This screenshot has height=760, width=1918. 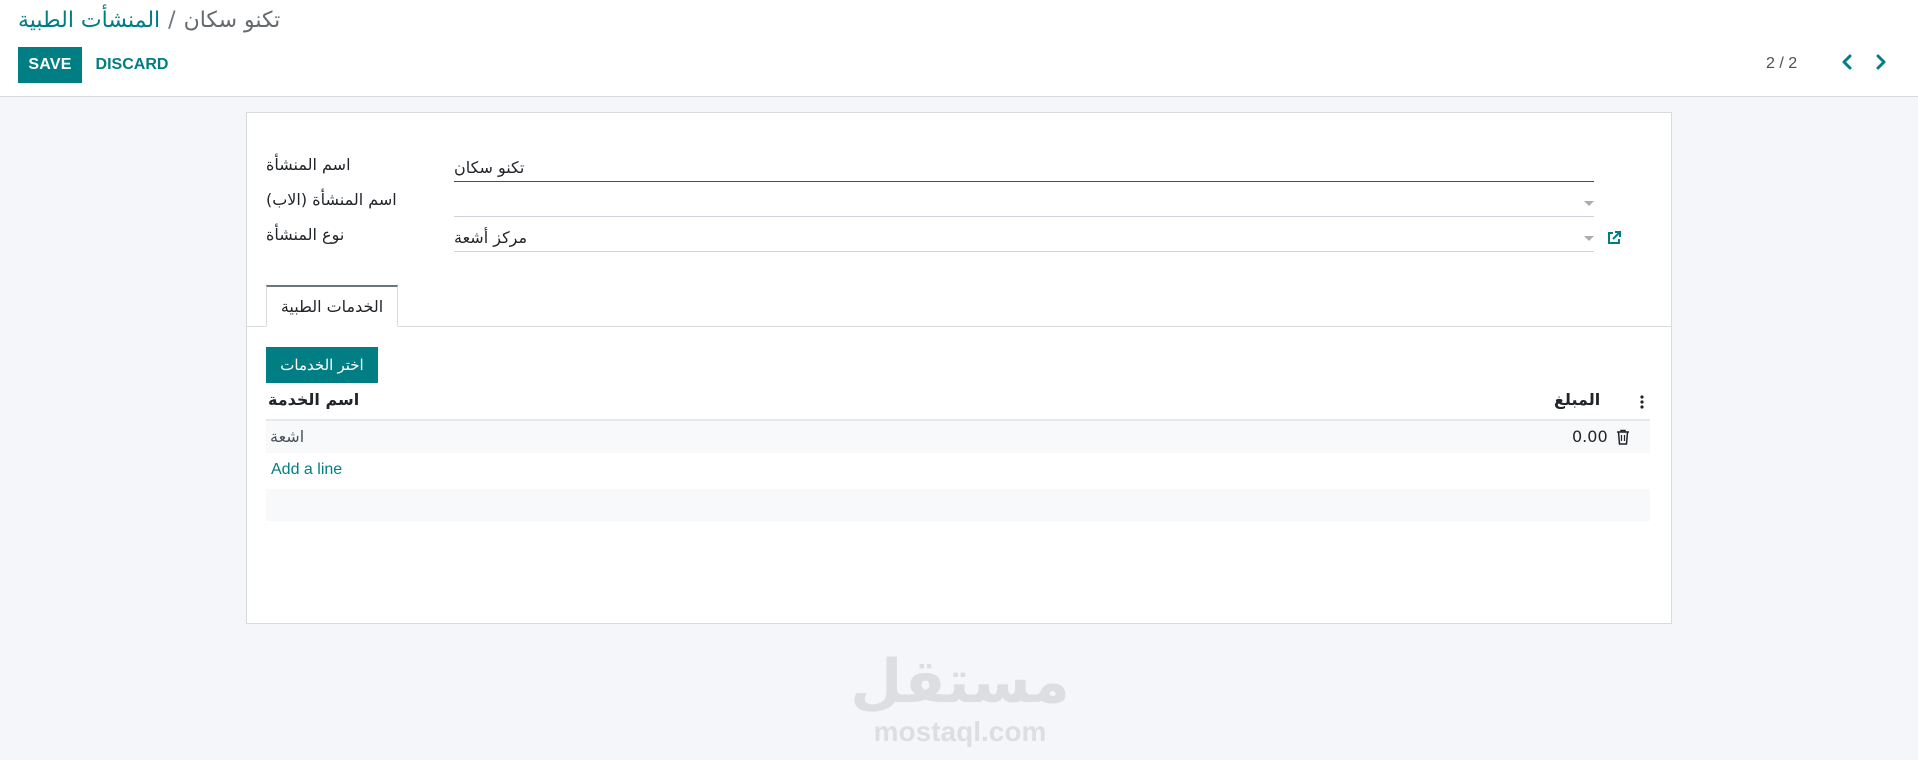 What do you see at coordinates (89, 20) in the screenshot?
I see `breadcrumb-parent: المنشأت الطبية` at bounding box center [89, 20].